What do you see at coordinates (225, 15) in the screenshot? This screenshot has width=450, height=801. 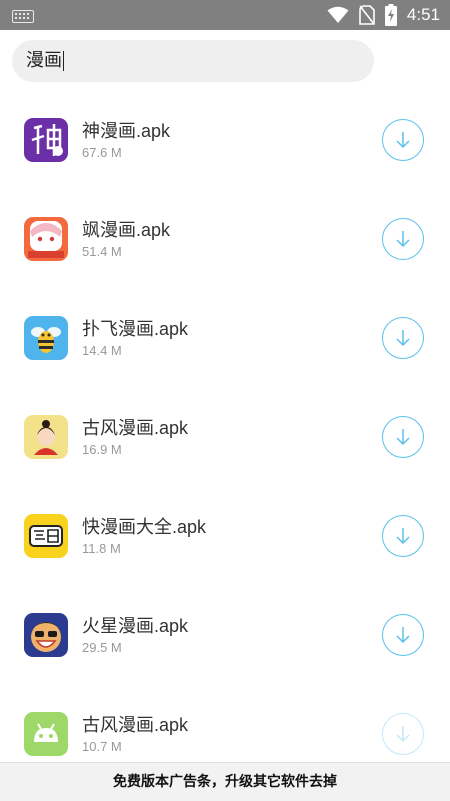 I see `status-bar: 4:51` at bounding box center [225, 15].